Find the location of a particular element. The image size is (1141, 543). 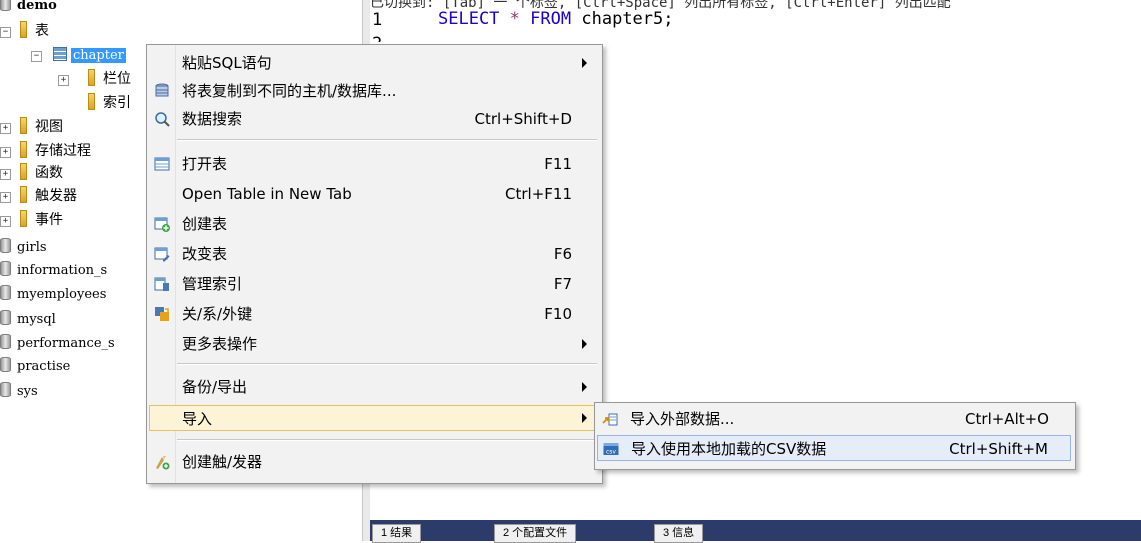

sql-keyword: FROM is located at coordinates (551, 19).